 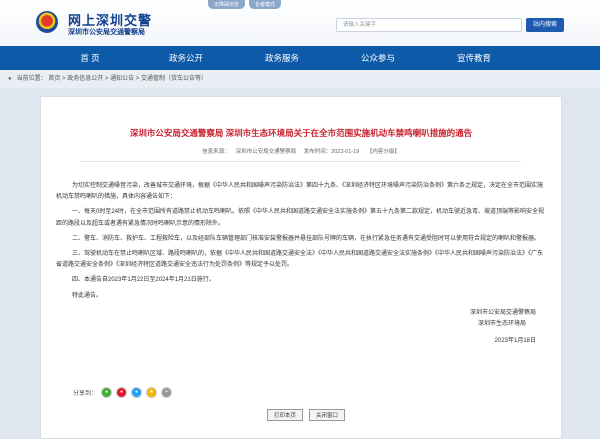 What do you see at coordinates (227, 4) in the screenshot?
I see `accessibility-link: 无障碍浏览` at bounding box center [227, 4].